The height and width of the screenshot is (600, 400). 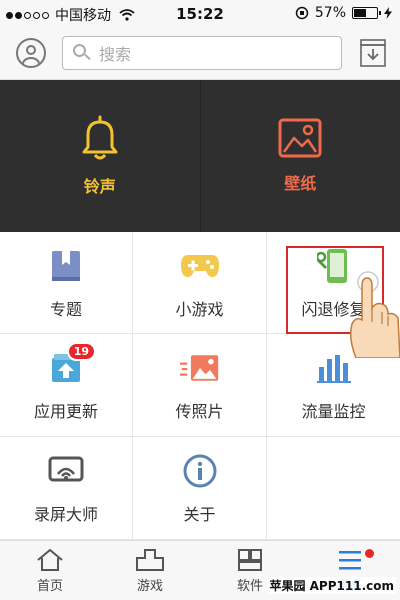 What do you see at coordinates (100, 137) in the screenshot?
I see `bell-icon` at bounding box center [100, 137].